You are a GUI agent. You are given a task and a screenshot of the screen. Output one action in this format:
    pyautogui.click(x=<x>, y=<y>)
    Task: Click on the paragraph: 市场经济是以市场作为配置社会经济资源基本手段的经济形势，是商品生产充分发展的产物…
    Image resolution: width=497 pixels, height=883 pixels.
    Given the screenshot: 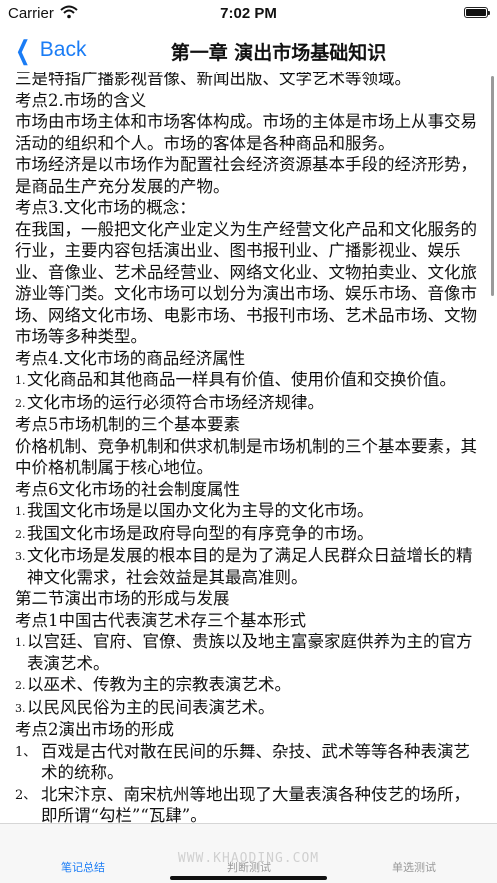 What is the action you would take?
    pyautogui.click(x=246, y=175)
    